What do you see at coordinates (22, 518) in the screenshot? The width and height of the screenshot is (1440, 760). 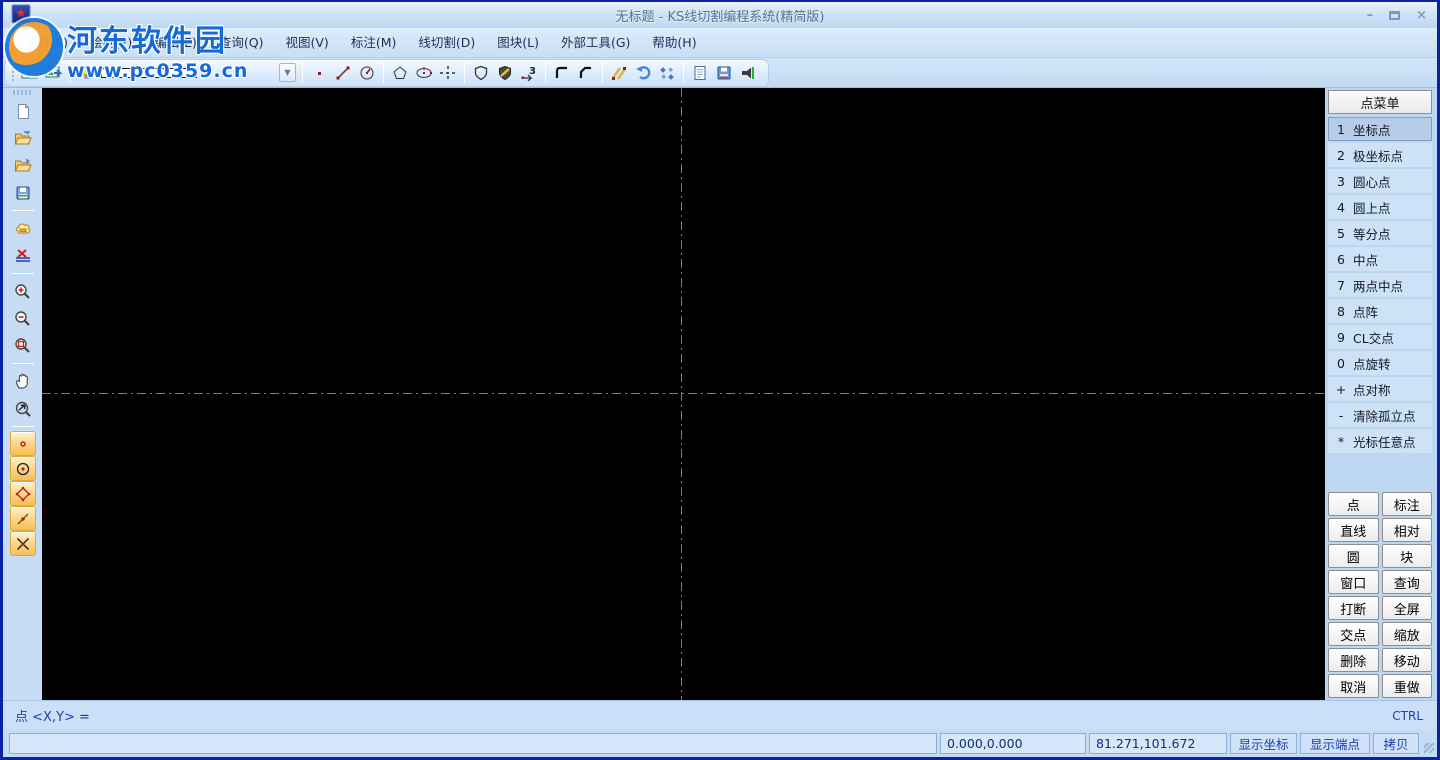 I see `snap-nearest-button` at bounding box center [22, 518].